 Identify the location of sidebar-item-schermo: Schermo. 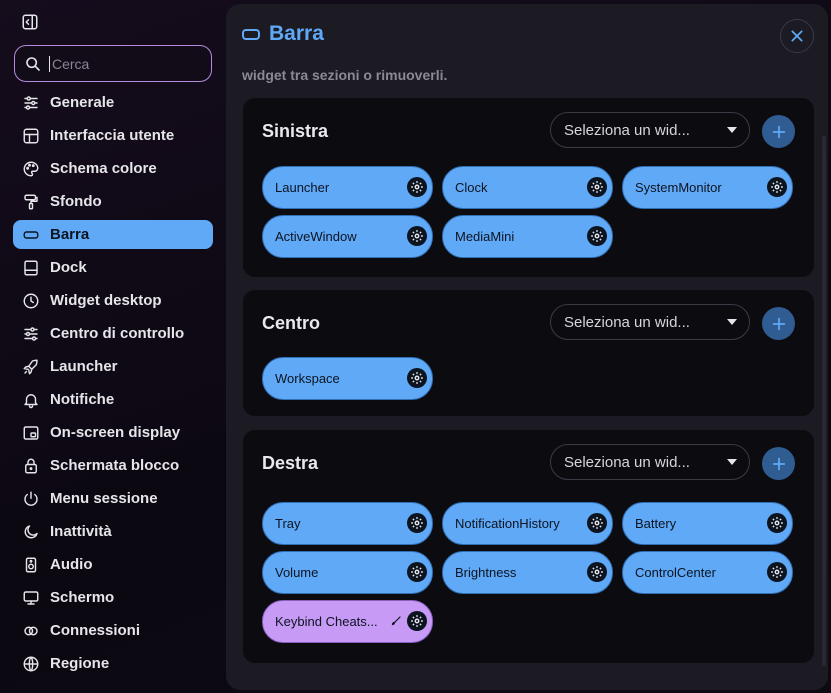
(113, 597).